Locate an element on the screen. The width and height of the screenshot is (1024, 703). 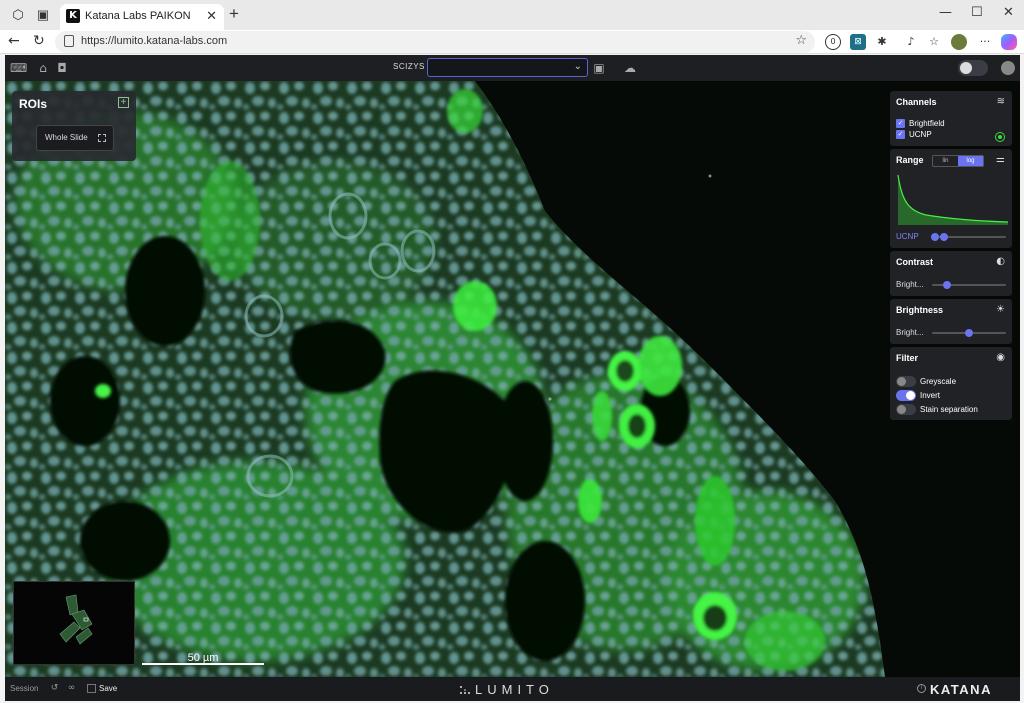
log-button: log is located at coordinates (970, 161).